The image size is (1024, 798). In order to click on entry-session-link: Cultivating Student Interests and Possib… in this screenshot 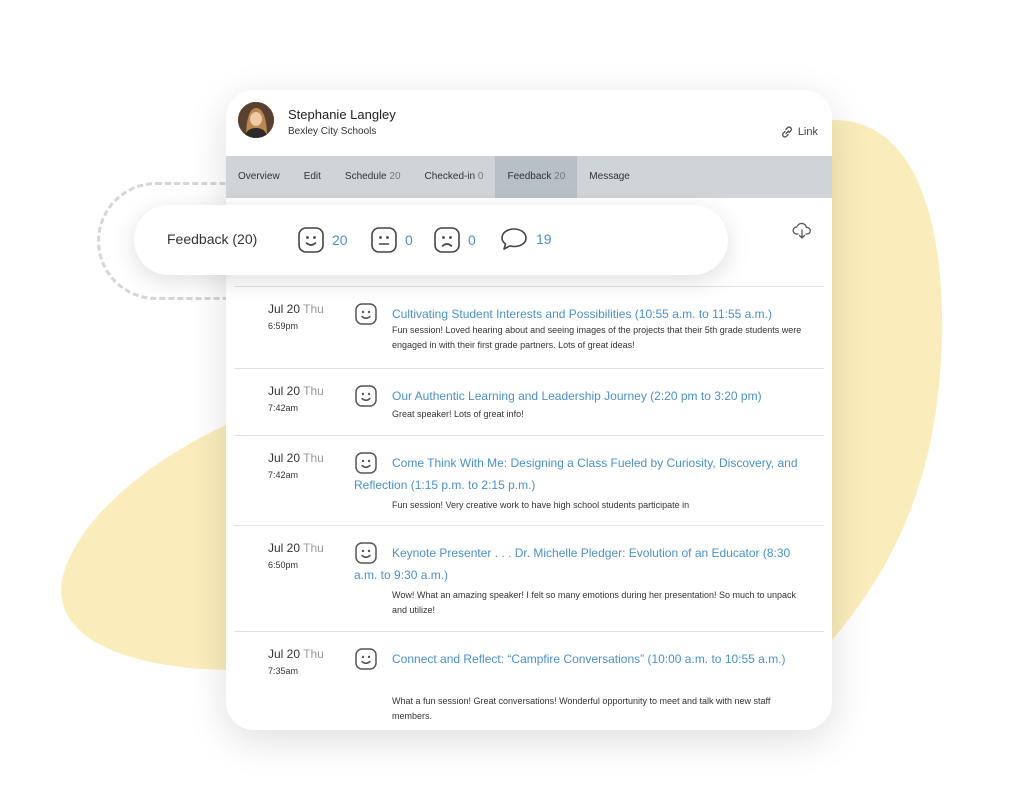, I will do `click(584, 314)`.